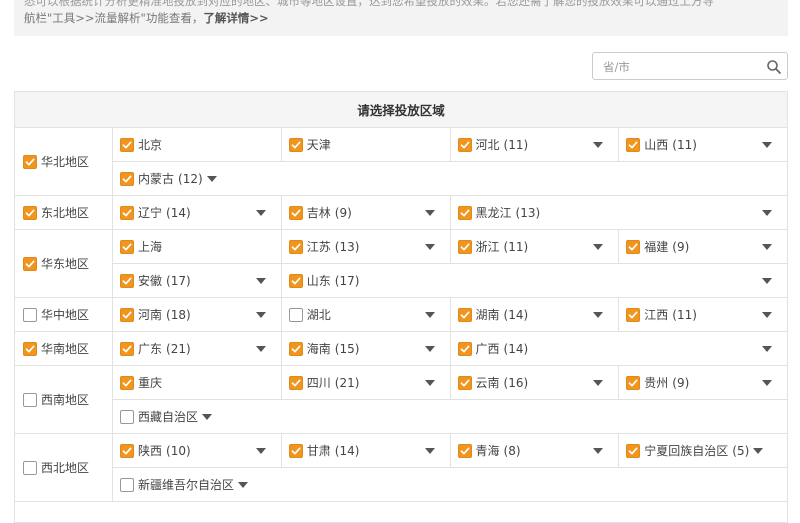 This screenshot has width=800, height=523. Describe the element at coordinates (534, 280) in the screenshot. I see `province-item: 山东 (17)` at that location.